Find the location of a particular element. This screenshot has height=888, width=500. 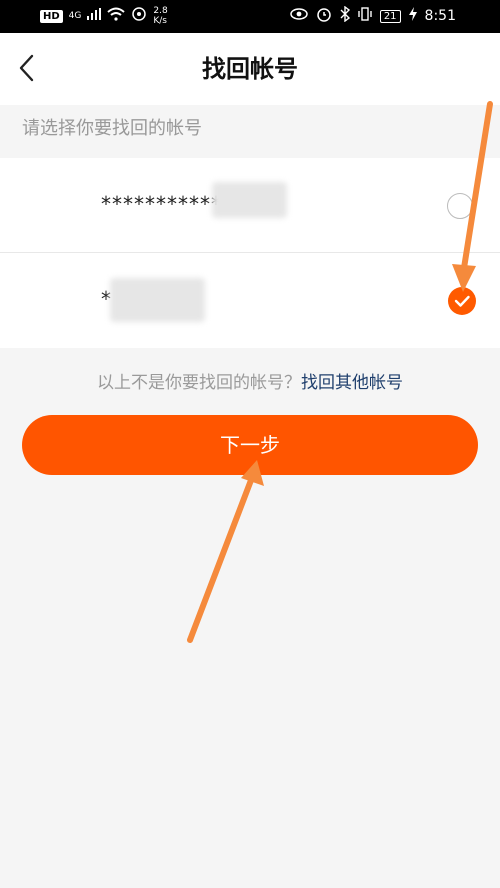

speed-value: 2.8 is located at coordinates (160, 11).